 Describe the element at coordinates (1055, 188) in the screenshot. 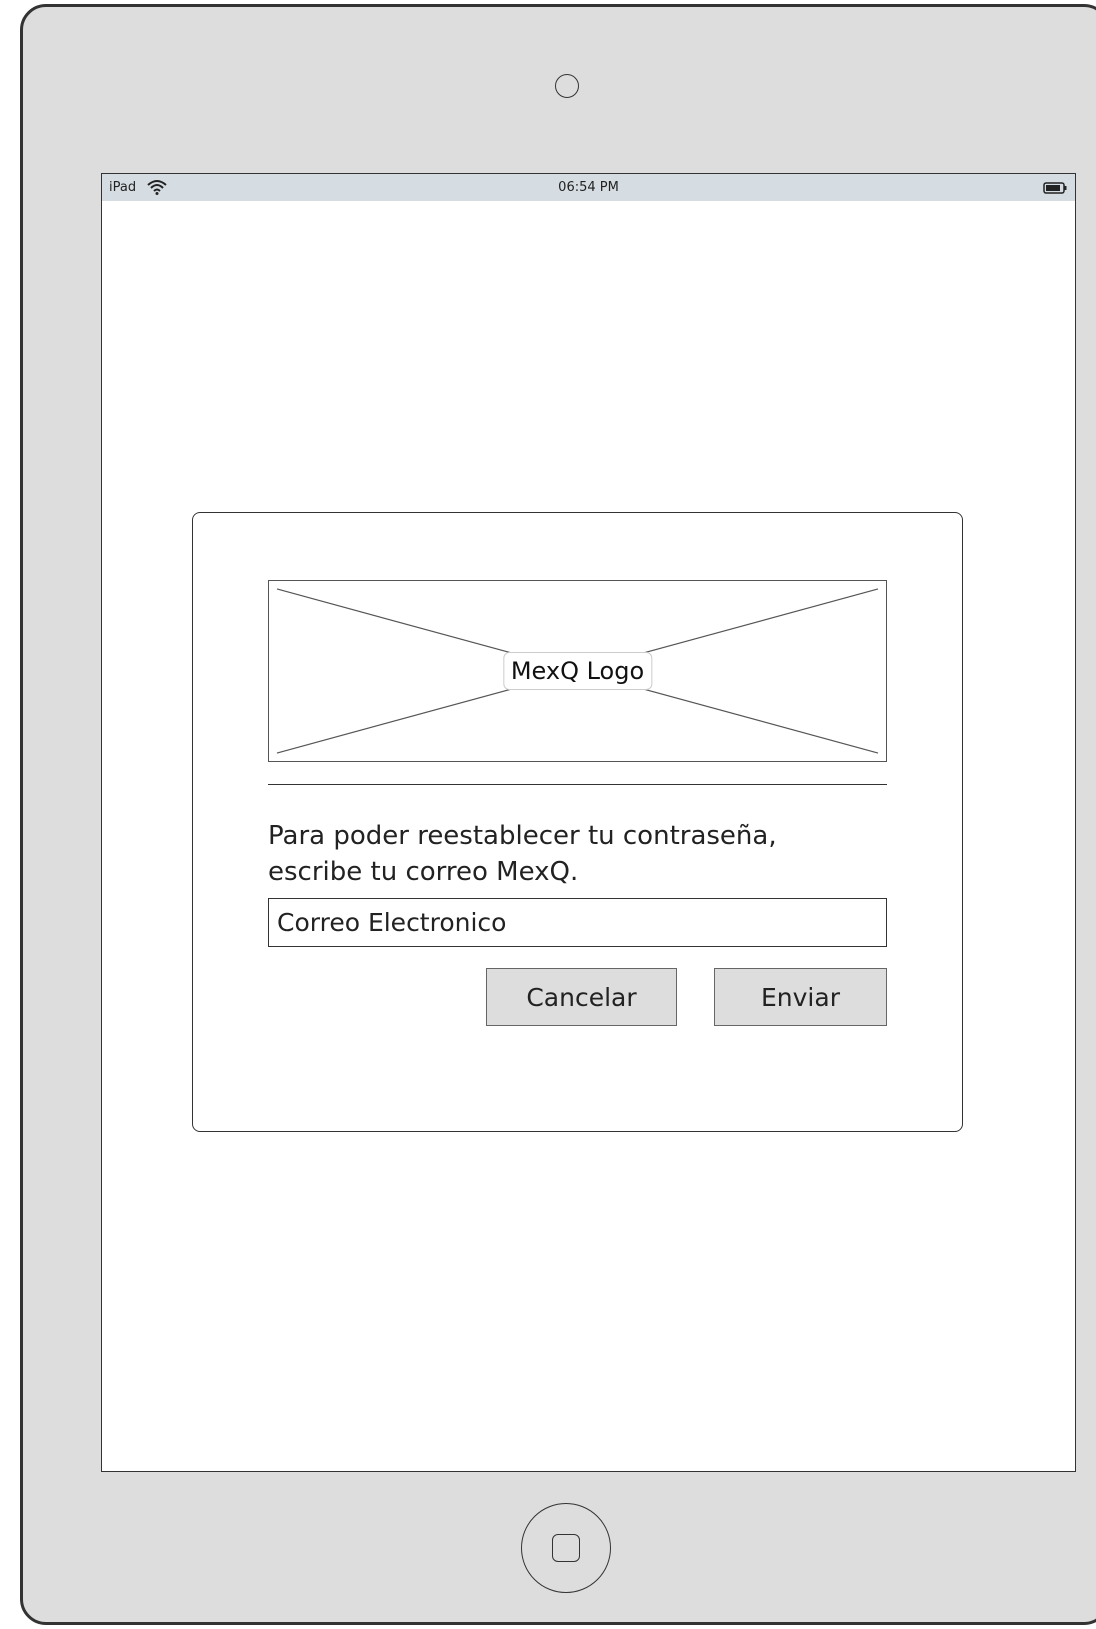

I see `battery-icon` at that location.